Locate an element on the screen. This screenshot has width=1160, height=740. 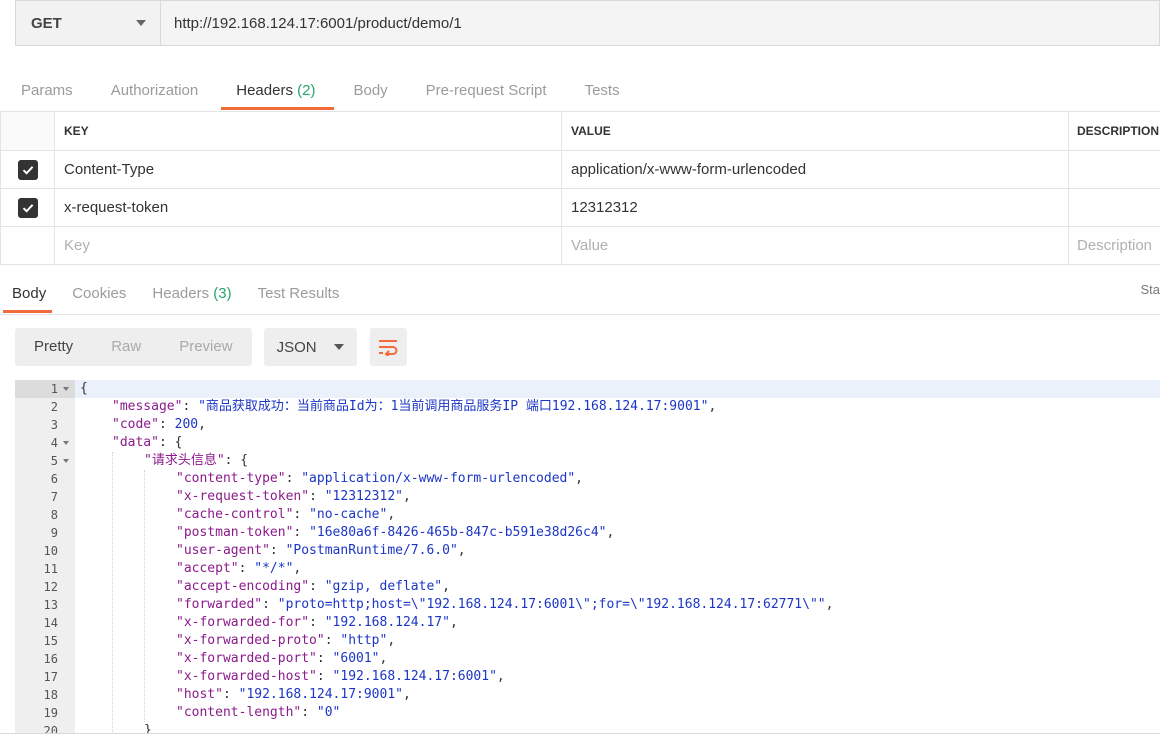
tab-count: (2) is located at coordinates (306, 90).